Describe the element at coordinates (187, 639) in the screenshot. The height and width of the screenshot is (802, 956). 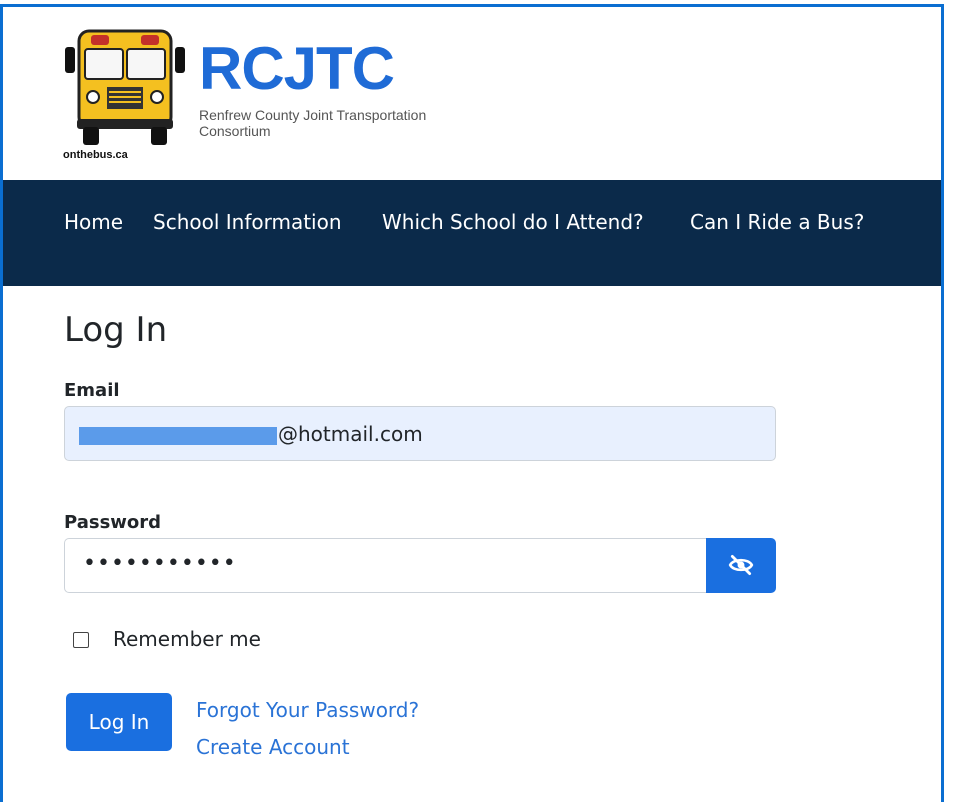
I see `remember-me-label: Remember me` at that location.